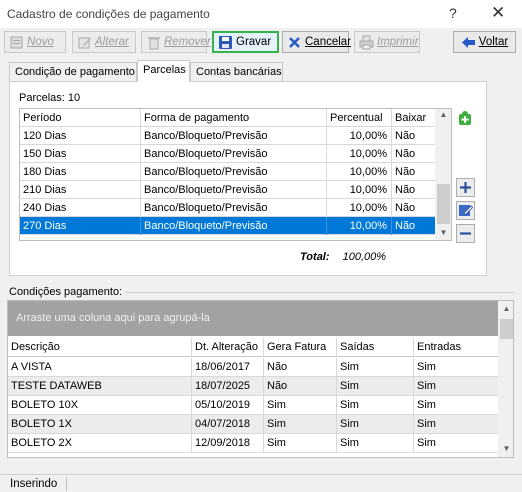 Image resolution: width=522 pixels, height=492 pixels. I want to click on col-gera-fatura: Gera Fatura, so click(300, 347).